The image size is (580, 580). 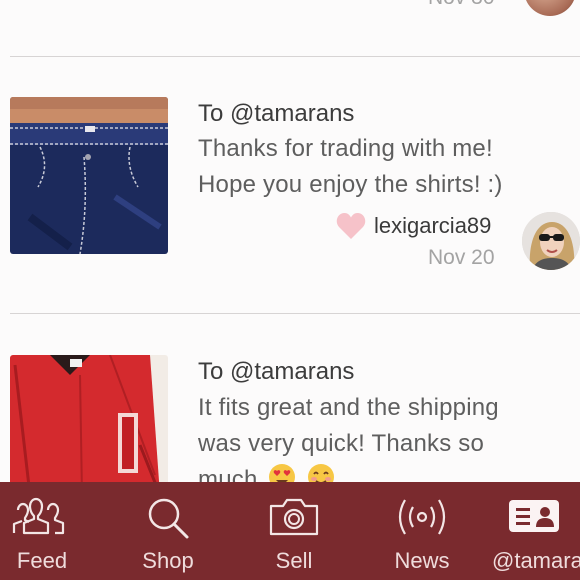 I want to click on note-line: Thanks for trading with me!, so click(x=345, y=148).